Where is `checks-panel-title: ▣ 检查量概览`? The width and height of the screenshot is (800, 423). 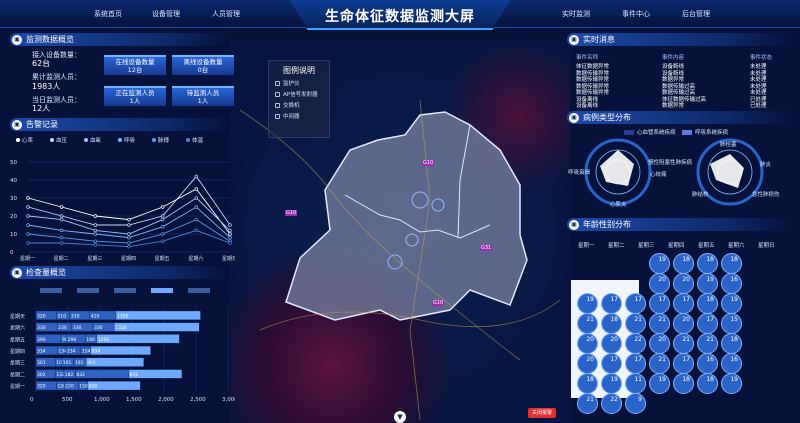
checks-panel-title: ▣ 检查量概览 is located at coordinates (120, 272).